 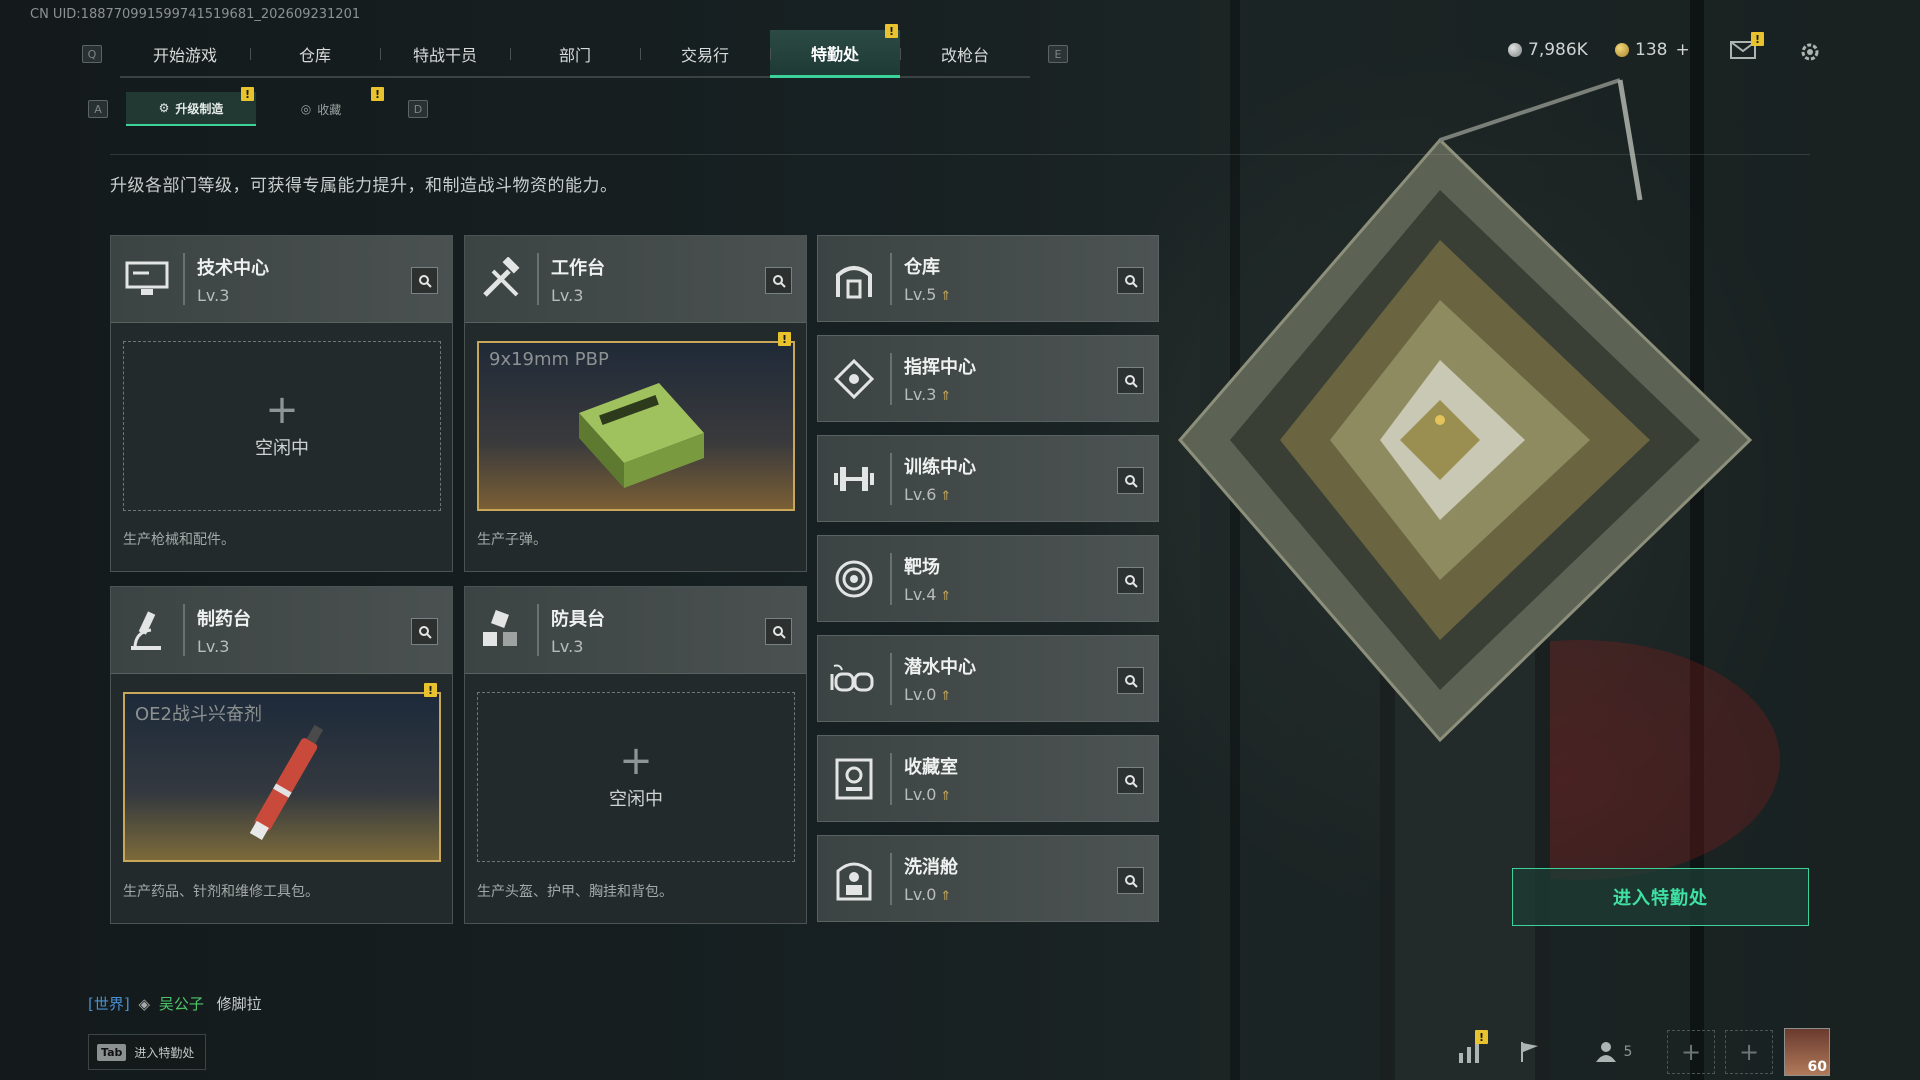 What do you see at coordinates (185, 54) in the screenshot?
I see `tab-start-game: 开始游戏` at bounding box center [185, 54].